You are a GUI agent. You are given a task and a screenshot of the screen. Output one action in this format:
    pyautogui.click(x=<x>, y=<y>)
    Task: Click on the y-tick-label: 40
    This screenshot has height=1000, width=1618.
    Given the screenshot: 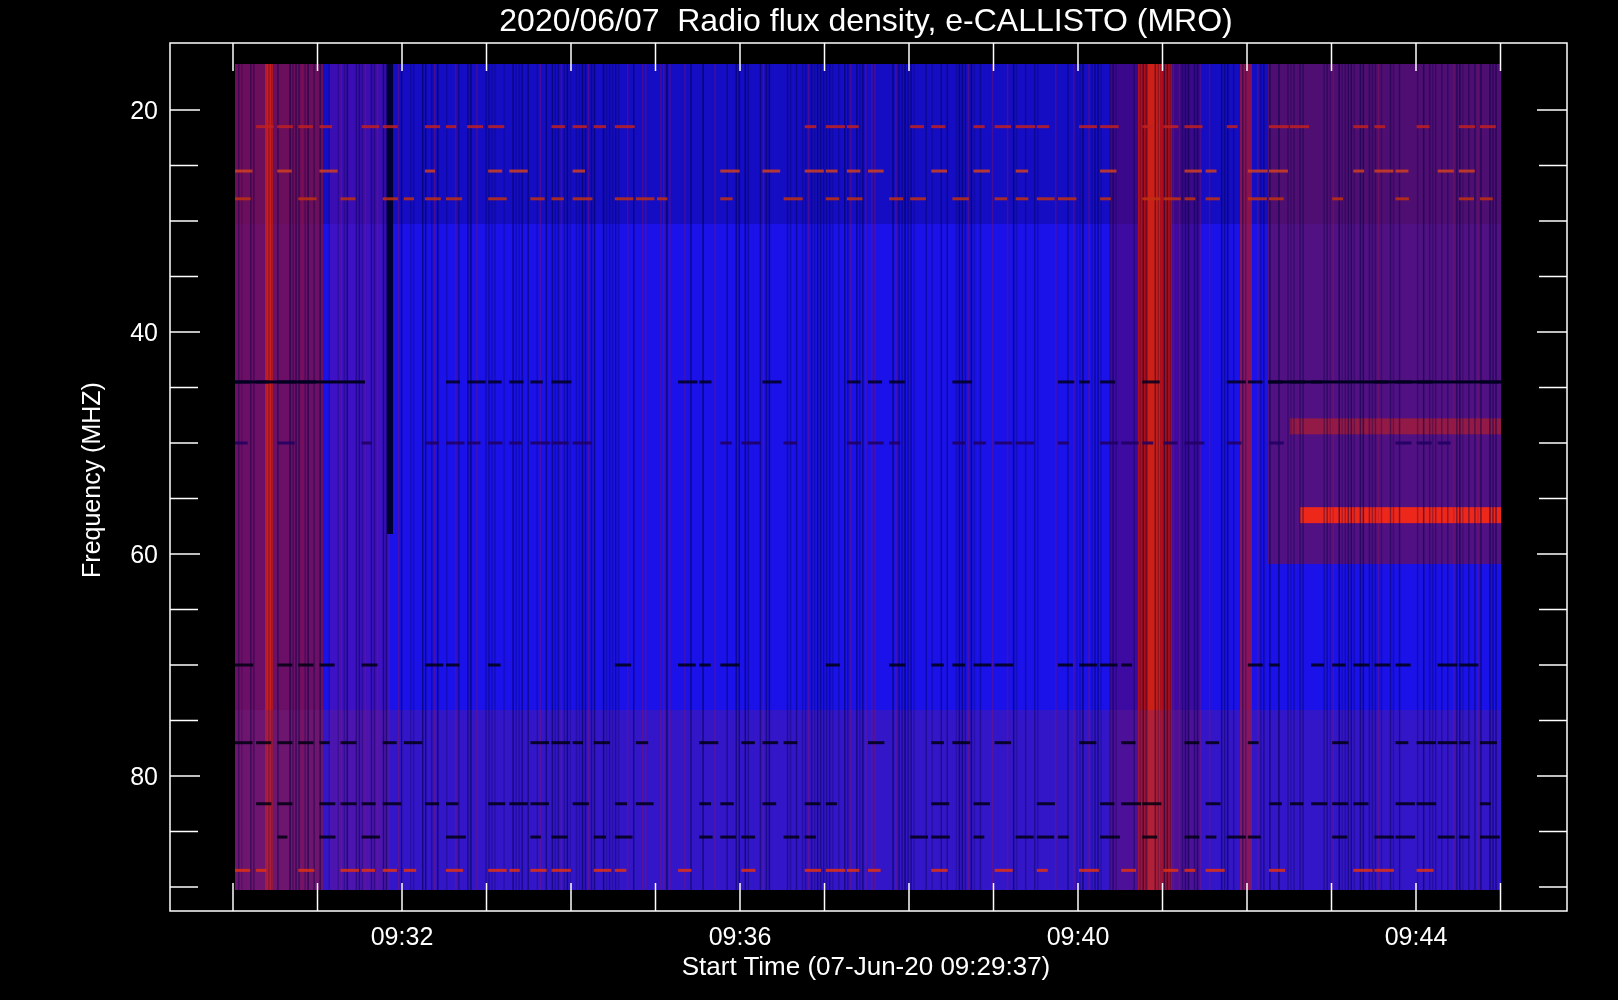 What is the action you would take?
    pyautogui.click(x=144, y=332)
    